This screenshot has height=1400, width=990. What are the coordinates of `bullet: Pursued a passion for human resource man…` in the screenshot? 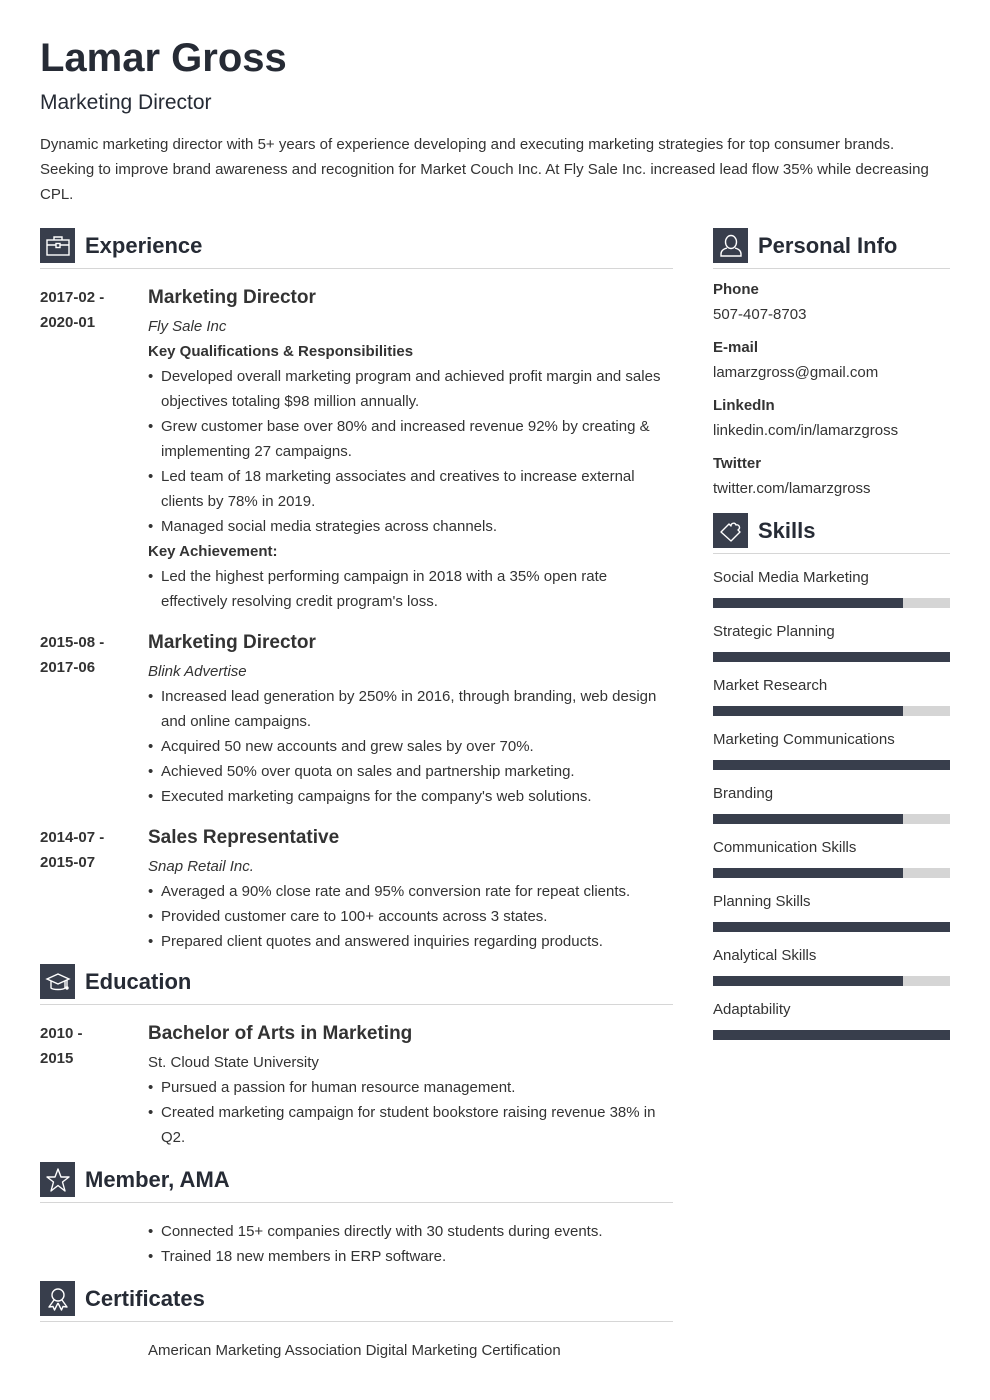 It's located at (410, 1087).